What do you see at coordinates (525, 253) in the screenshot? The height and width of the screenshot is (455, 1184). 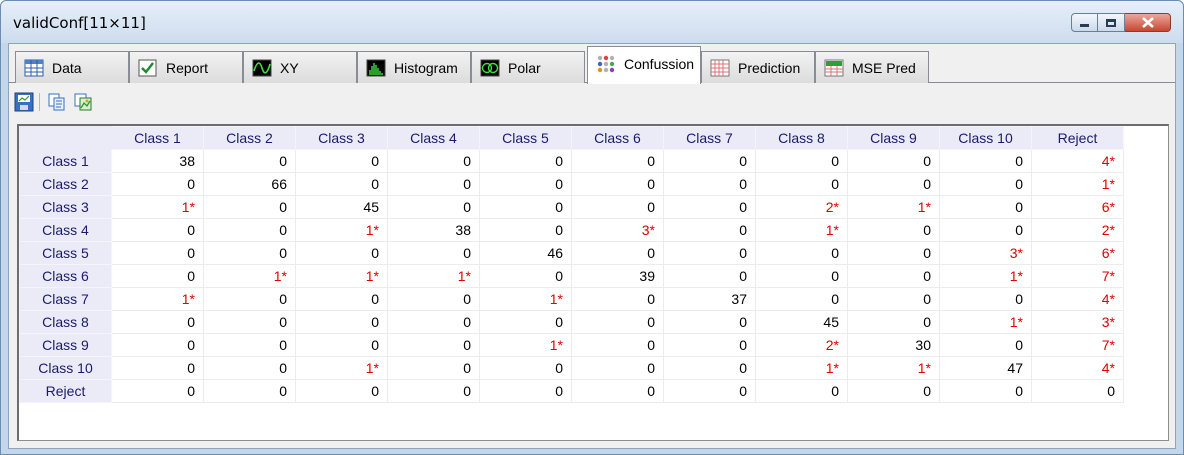 I see `matrix-cell: 46` at bounding box center [525, 253].